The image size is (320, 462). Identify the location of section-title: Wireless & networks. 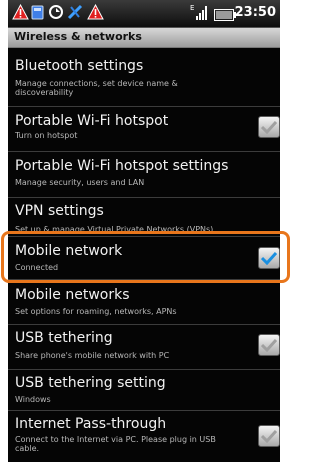
(78, 36).